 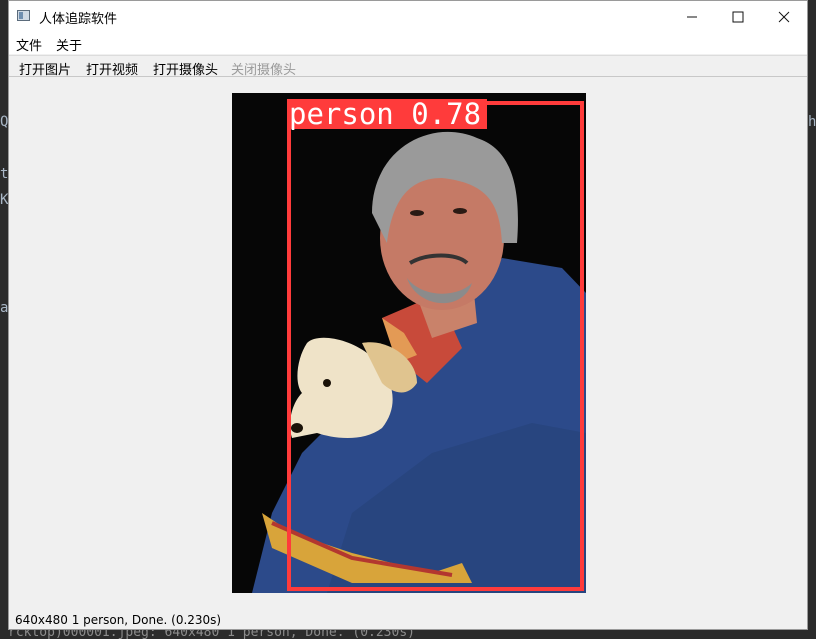 I want to click on title-bar: 人体追踪软件, so click(x=408, y=16).